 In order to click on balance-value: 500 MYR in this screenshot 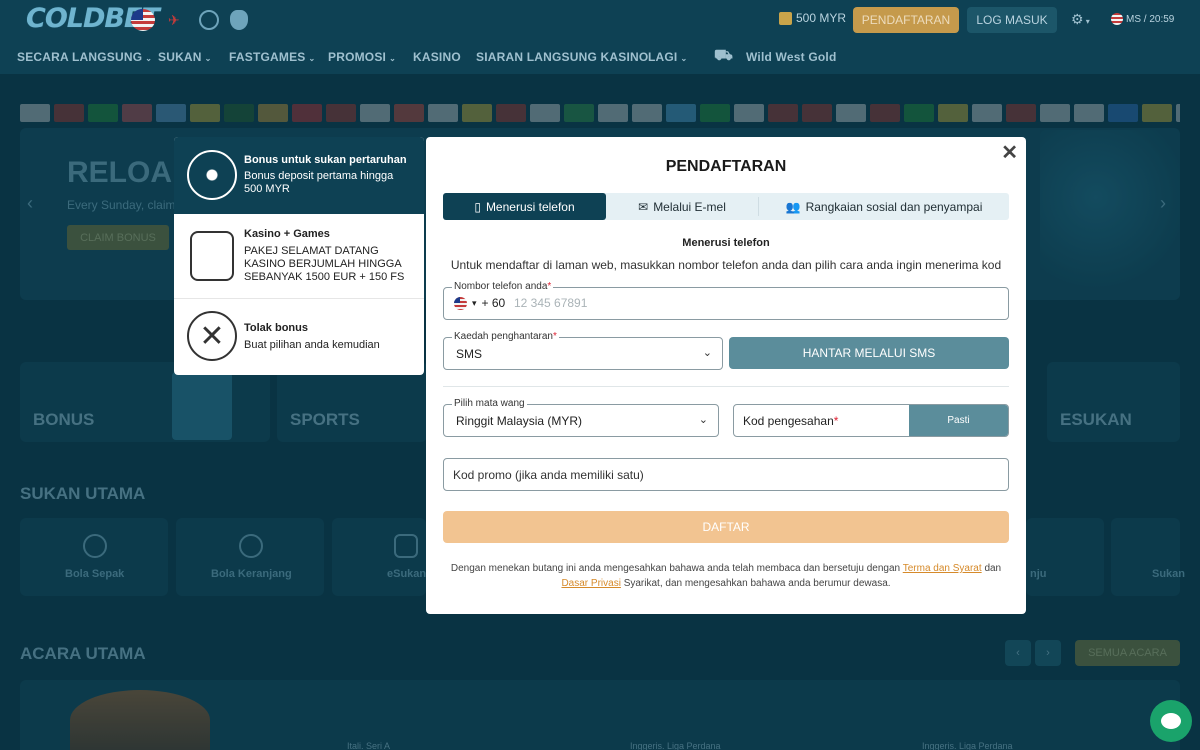, I will do `click(821, 18)`.